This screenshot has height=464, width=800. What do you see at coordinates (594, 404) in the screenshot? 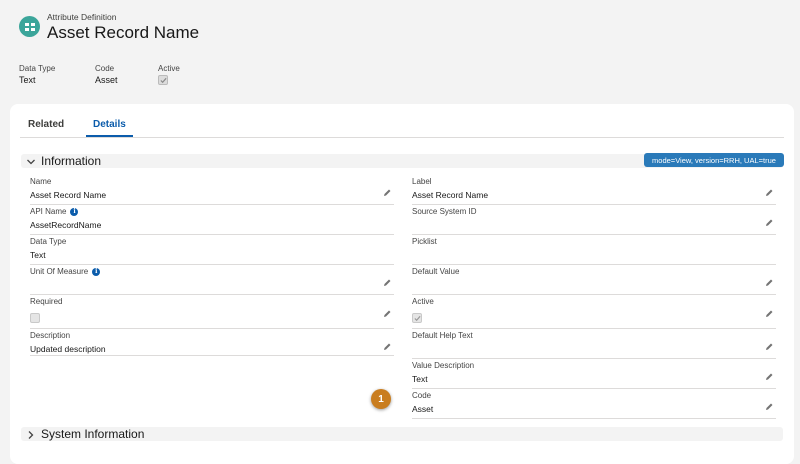
I see `field-code: Code Asset` at bounding box center [594, 404].